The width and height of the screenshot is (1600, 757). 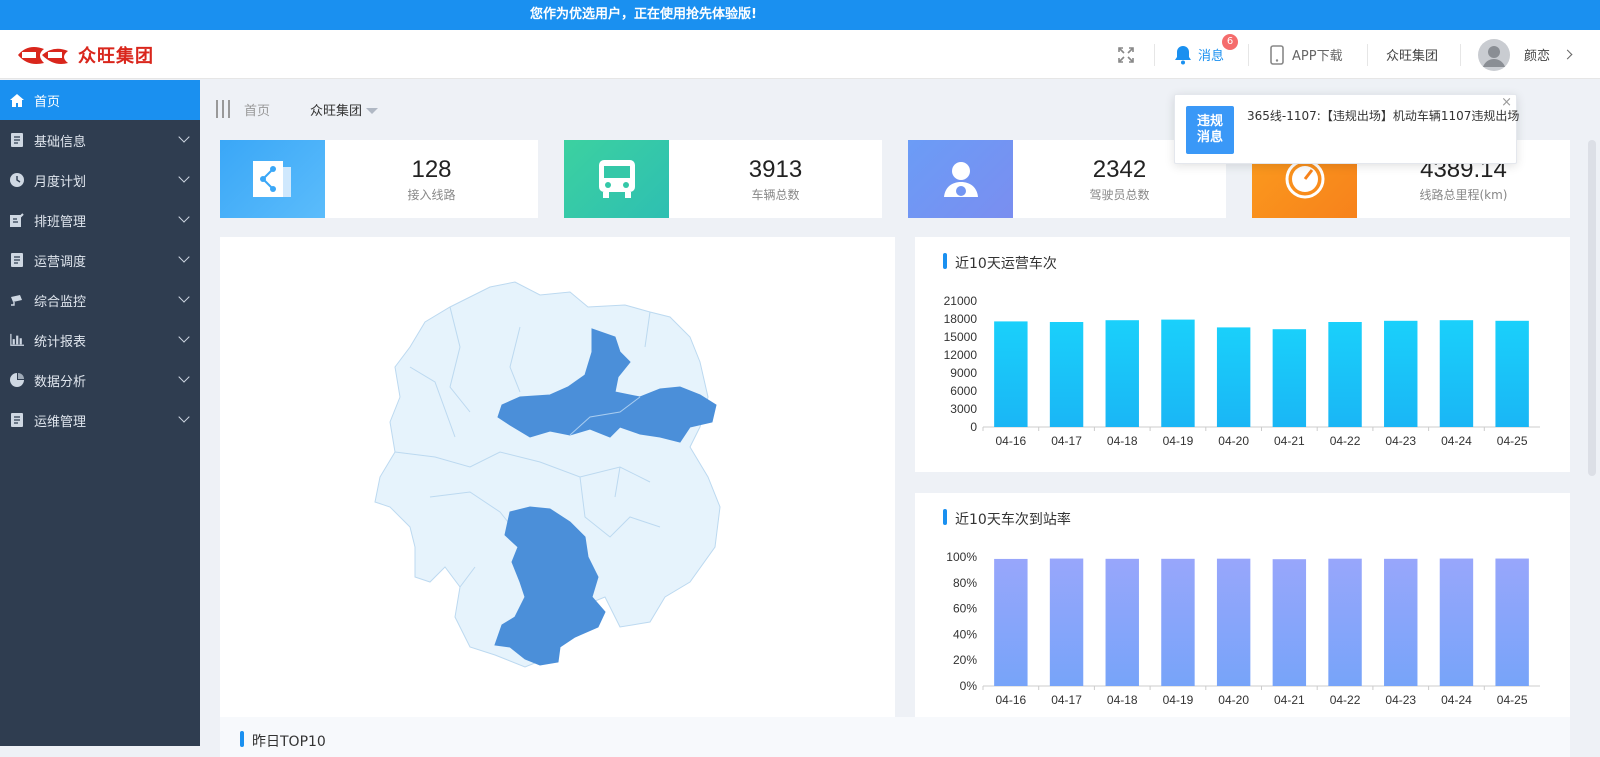 What do you see at coordinates (116, 56) in the screenshot?
I see `logo-text: 众旺集团` at bounding box center [116, 56].